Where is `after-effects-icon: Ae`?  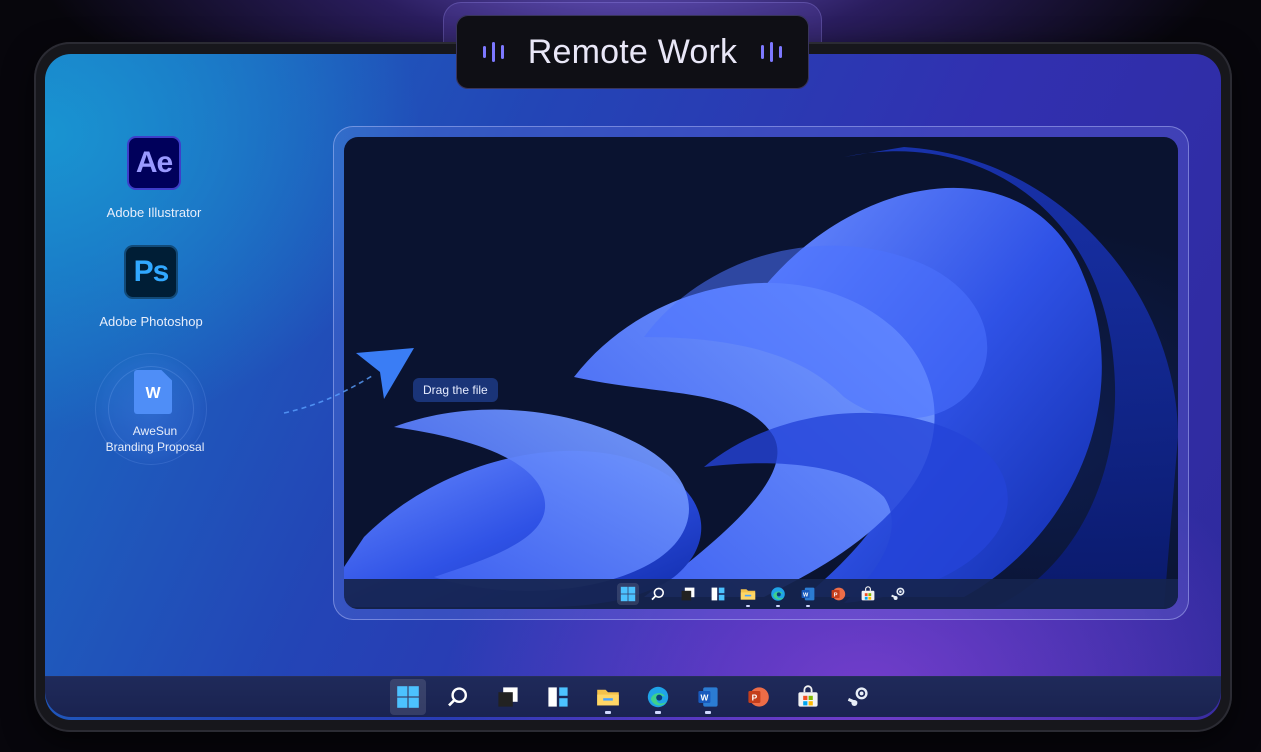 after-effects-icon: Ae is located at coordinates (154, 163).